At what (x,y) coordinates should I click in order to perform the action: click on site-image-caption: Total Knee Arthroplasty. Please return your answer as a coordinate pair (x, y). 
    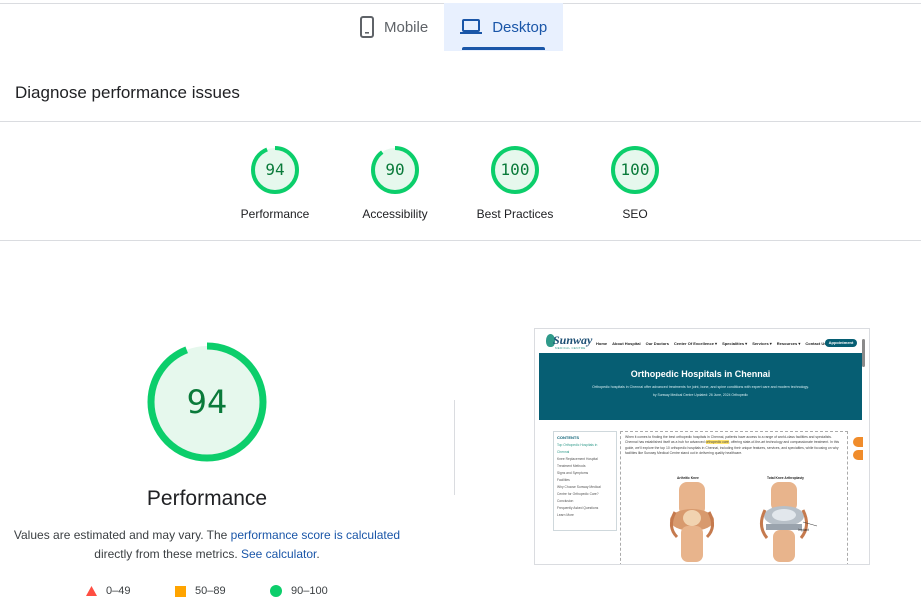
    Looking at the image, I should click on (786, 478).